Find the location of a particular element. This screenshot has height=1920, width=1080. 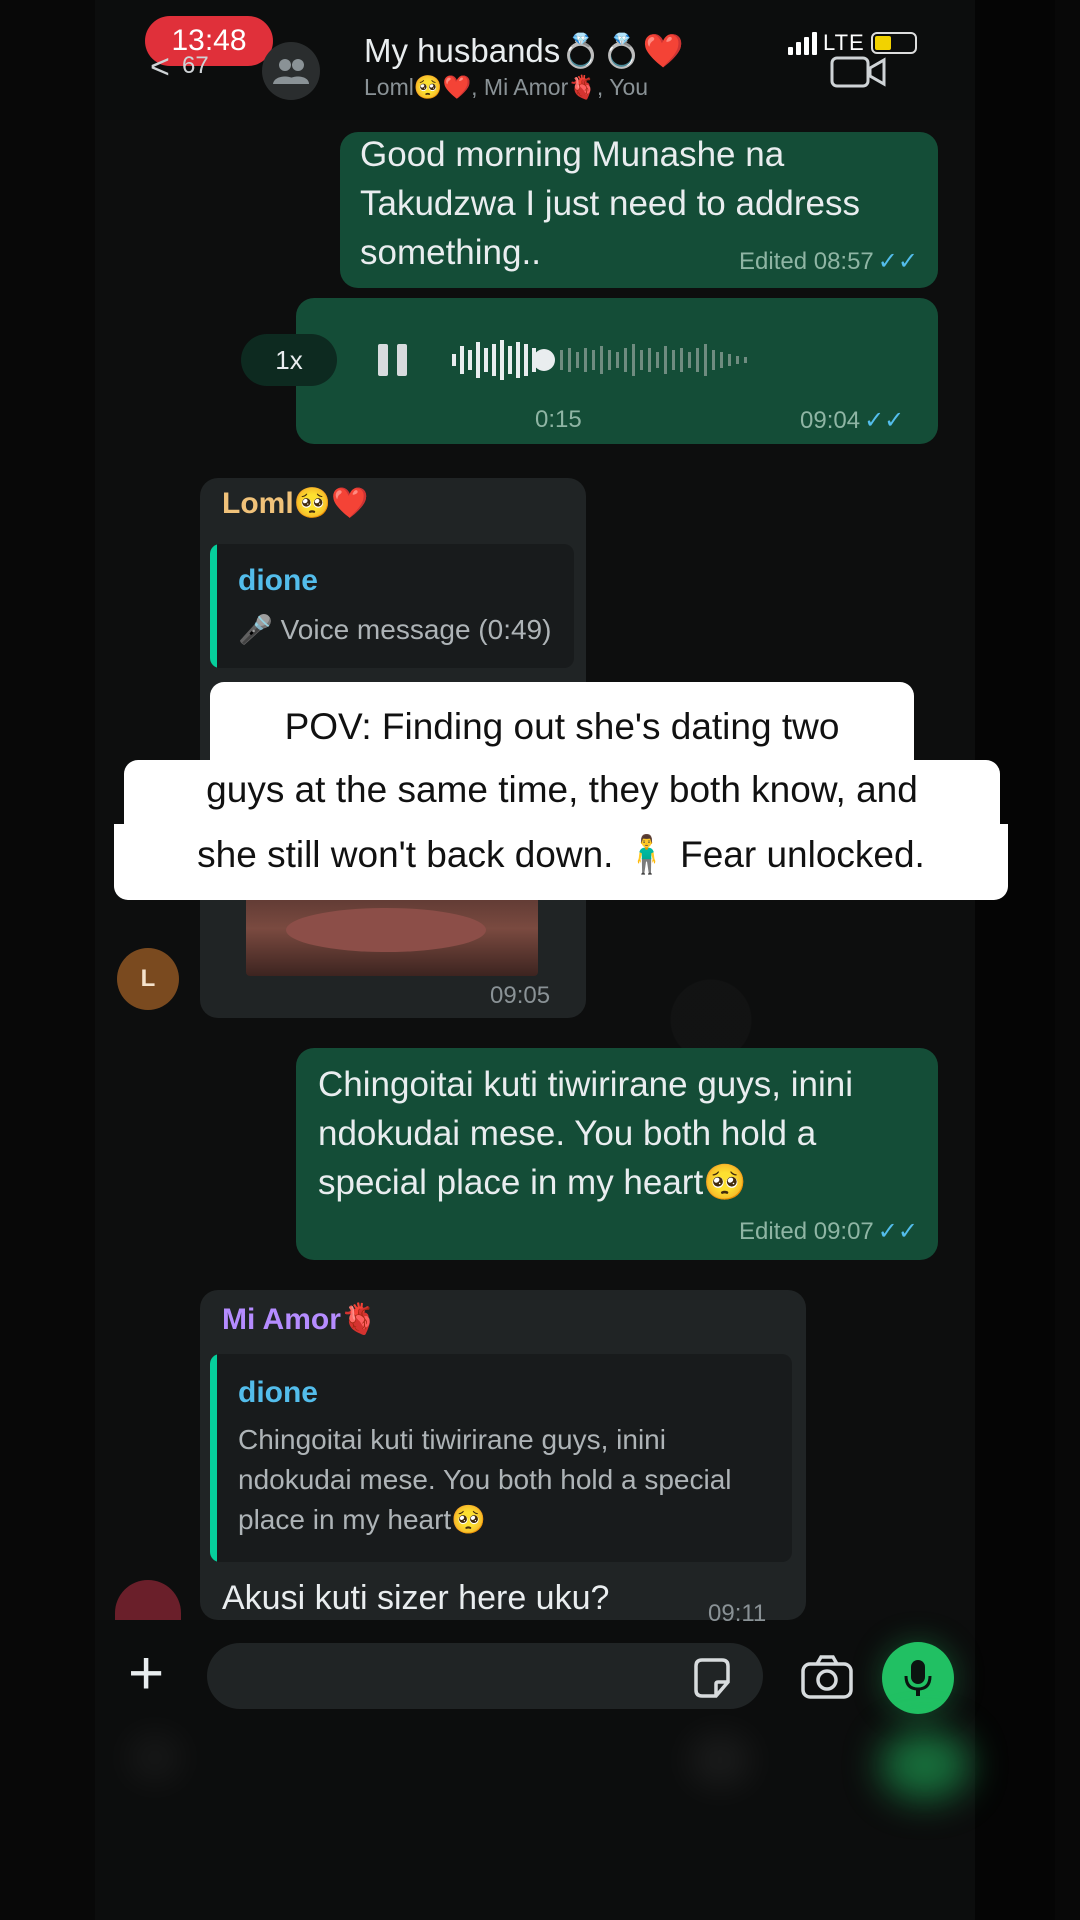

group-avatar-icon is located at coordinates (291, 71).